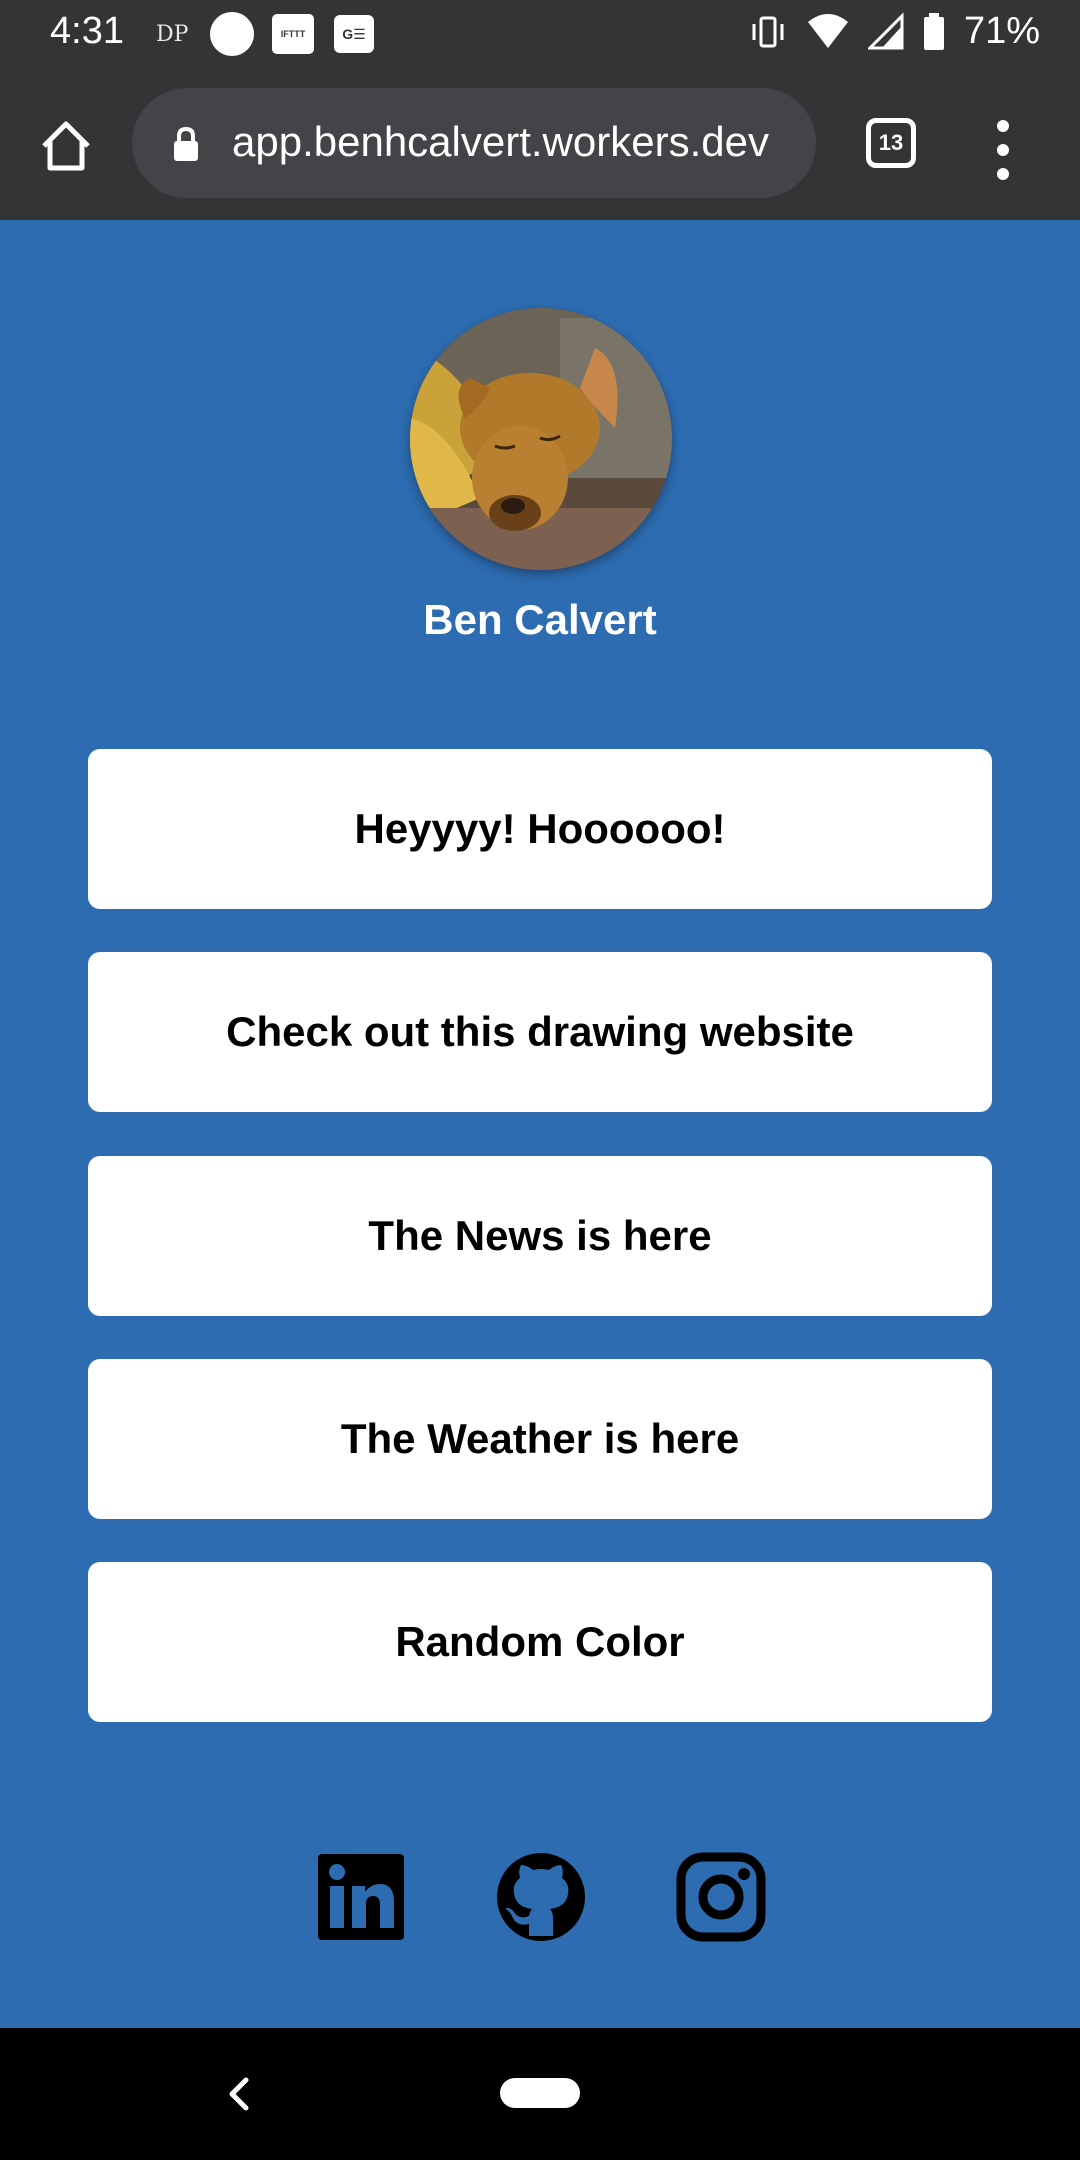 This screenshot has height=2160, width=1080. Describe the element at coordinates (891, 143) in the screenshot. I see `tab-switcher-button: 13` at that location.